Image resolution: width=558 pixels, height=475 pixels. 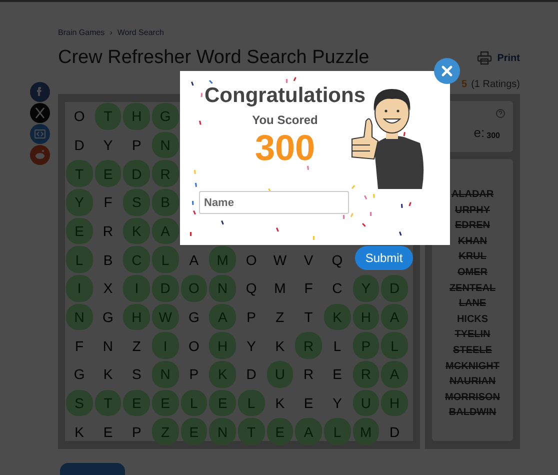 What do you see at coordinates (493, 135) in the screenshot?
I see `score-value: 300` at bounding box center [493, 135].